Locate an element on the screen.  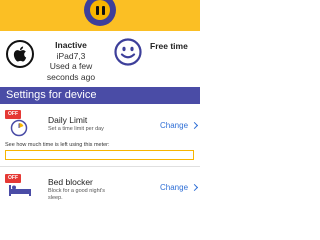
pause-icon-bar is located at coordinates (103, 10).